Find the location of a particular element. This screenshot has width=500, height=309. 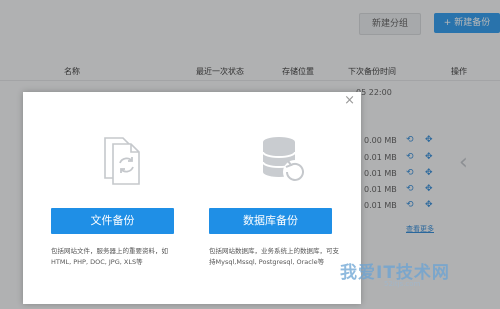

file-backup-button: 文件备份 is located at coordinates (112, 221).